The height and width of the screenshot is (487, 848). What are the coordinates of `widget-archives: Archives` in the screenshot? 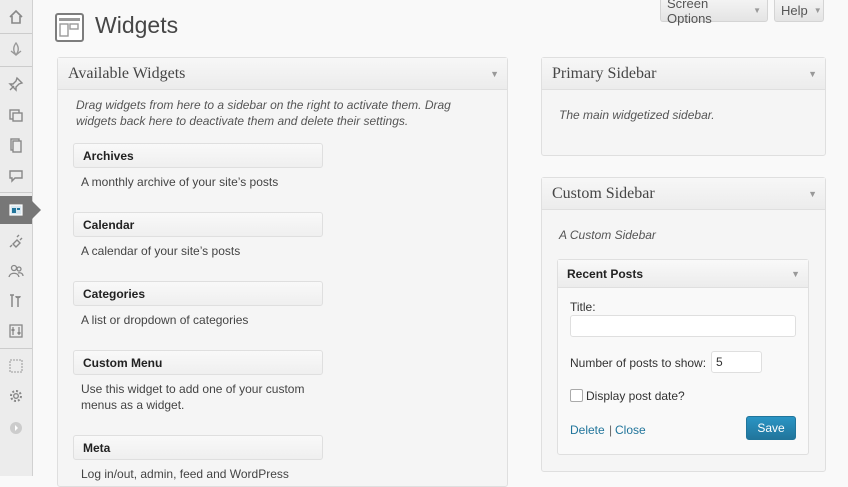 It's located at (198, 155).